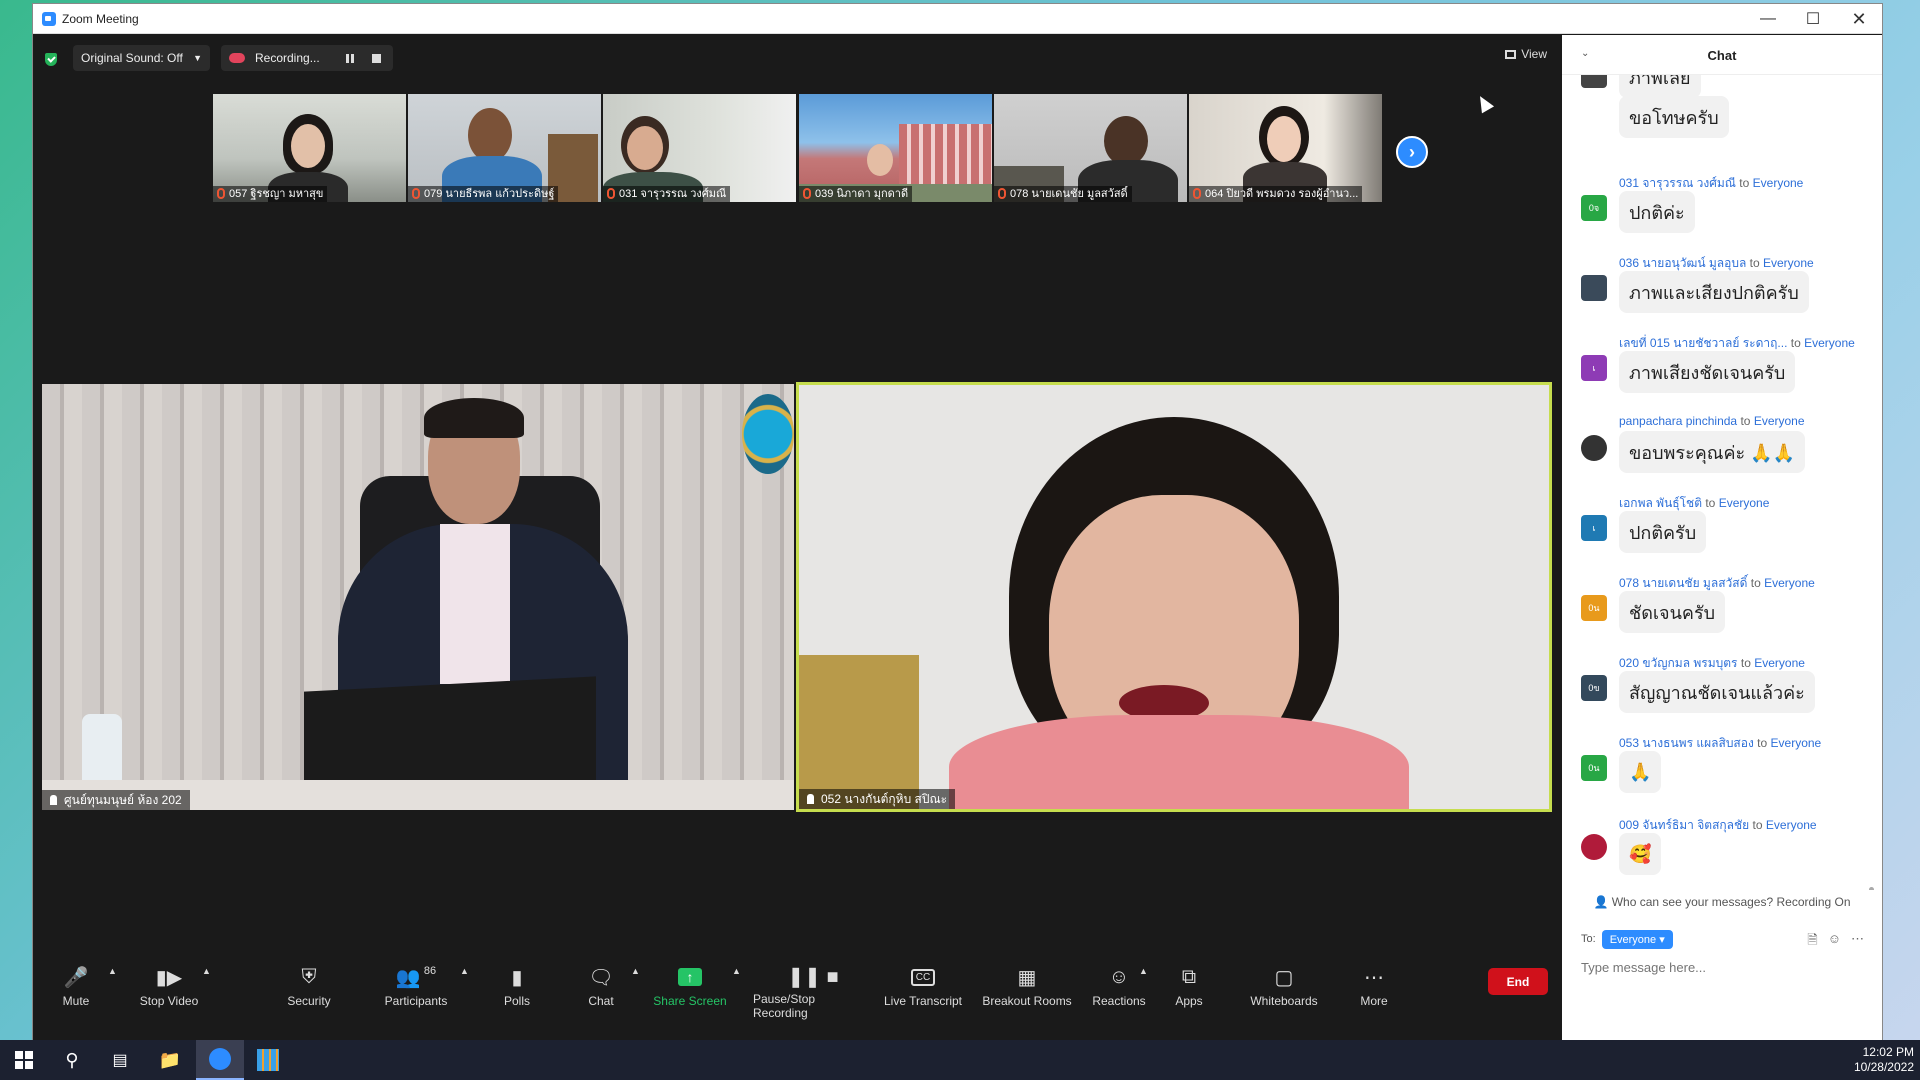 The width and height of the screenshot is (1920, 1080). What do you see at coordinates (1027, 990) in the screenshot?
I see `breakout-rooms-button: ▦ Breakout Rooms` at bounding box center [1027, 990].